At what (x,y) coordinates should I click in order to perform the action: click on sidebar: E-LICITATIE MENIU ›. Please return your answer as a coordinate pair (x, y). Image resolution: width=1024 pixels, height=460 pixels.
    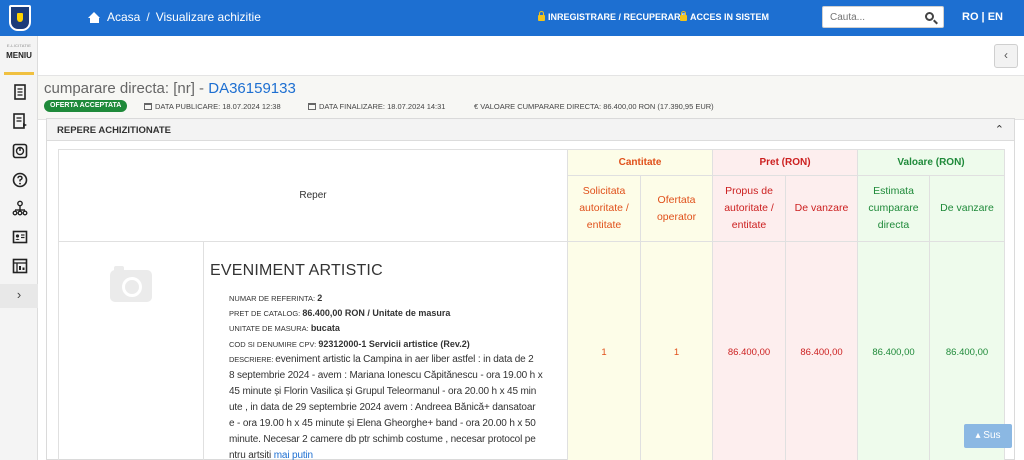
    Looking at the image, I should click on (19, 248).